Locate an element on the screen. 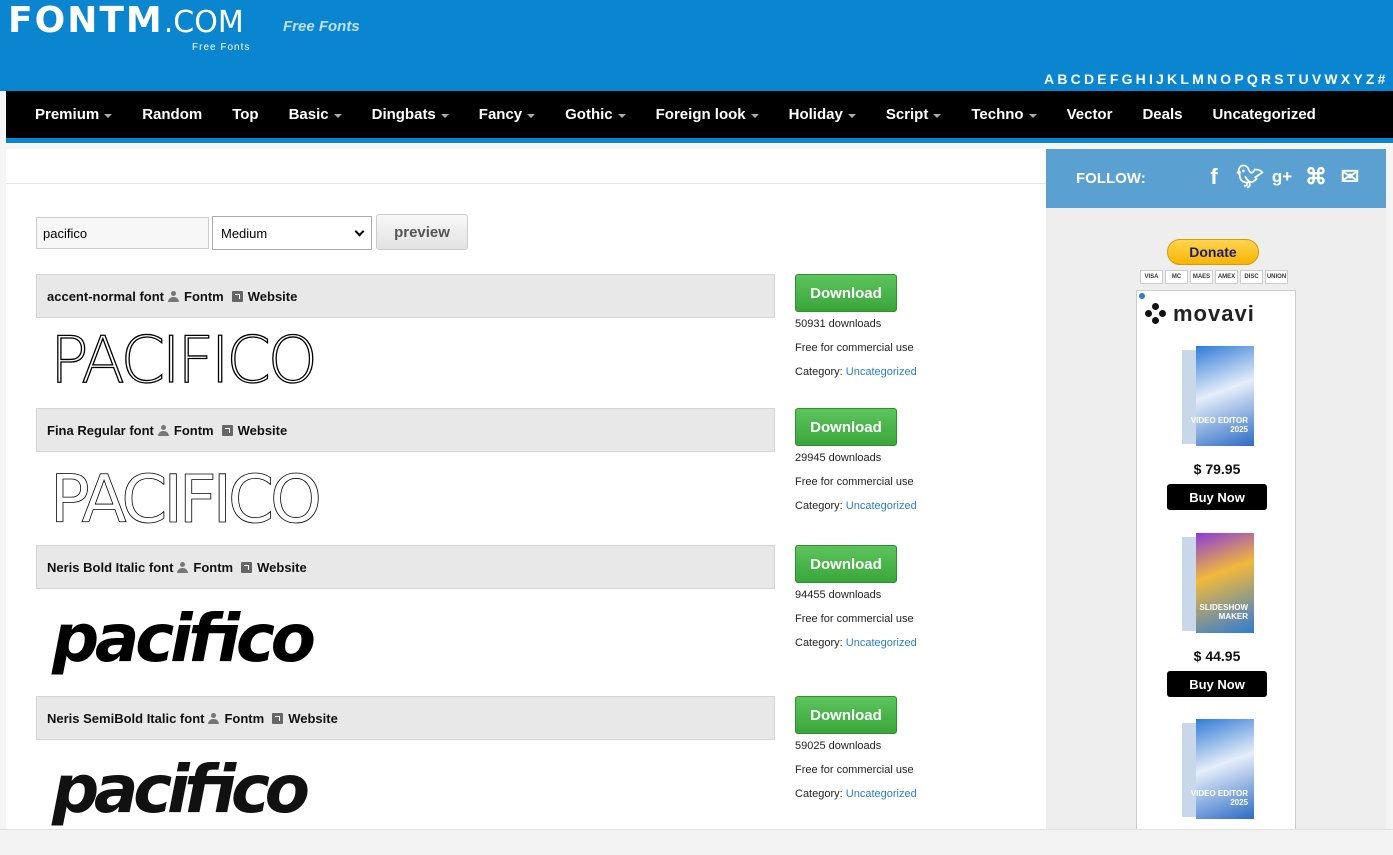 The image size is (1393, 855). alphabet-letter-link: K is located at coordinates (1171, 79).